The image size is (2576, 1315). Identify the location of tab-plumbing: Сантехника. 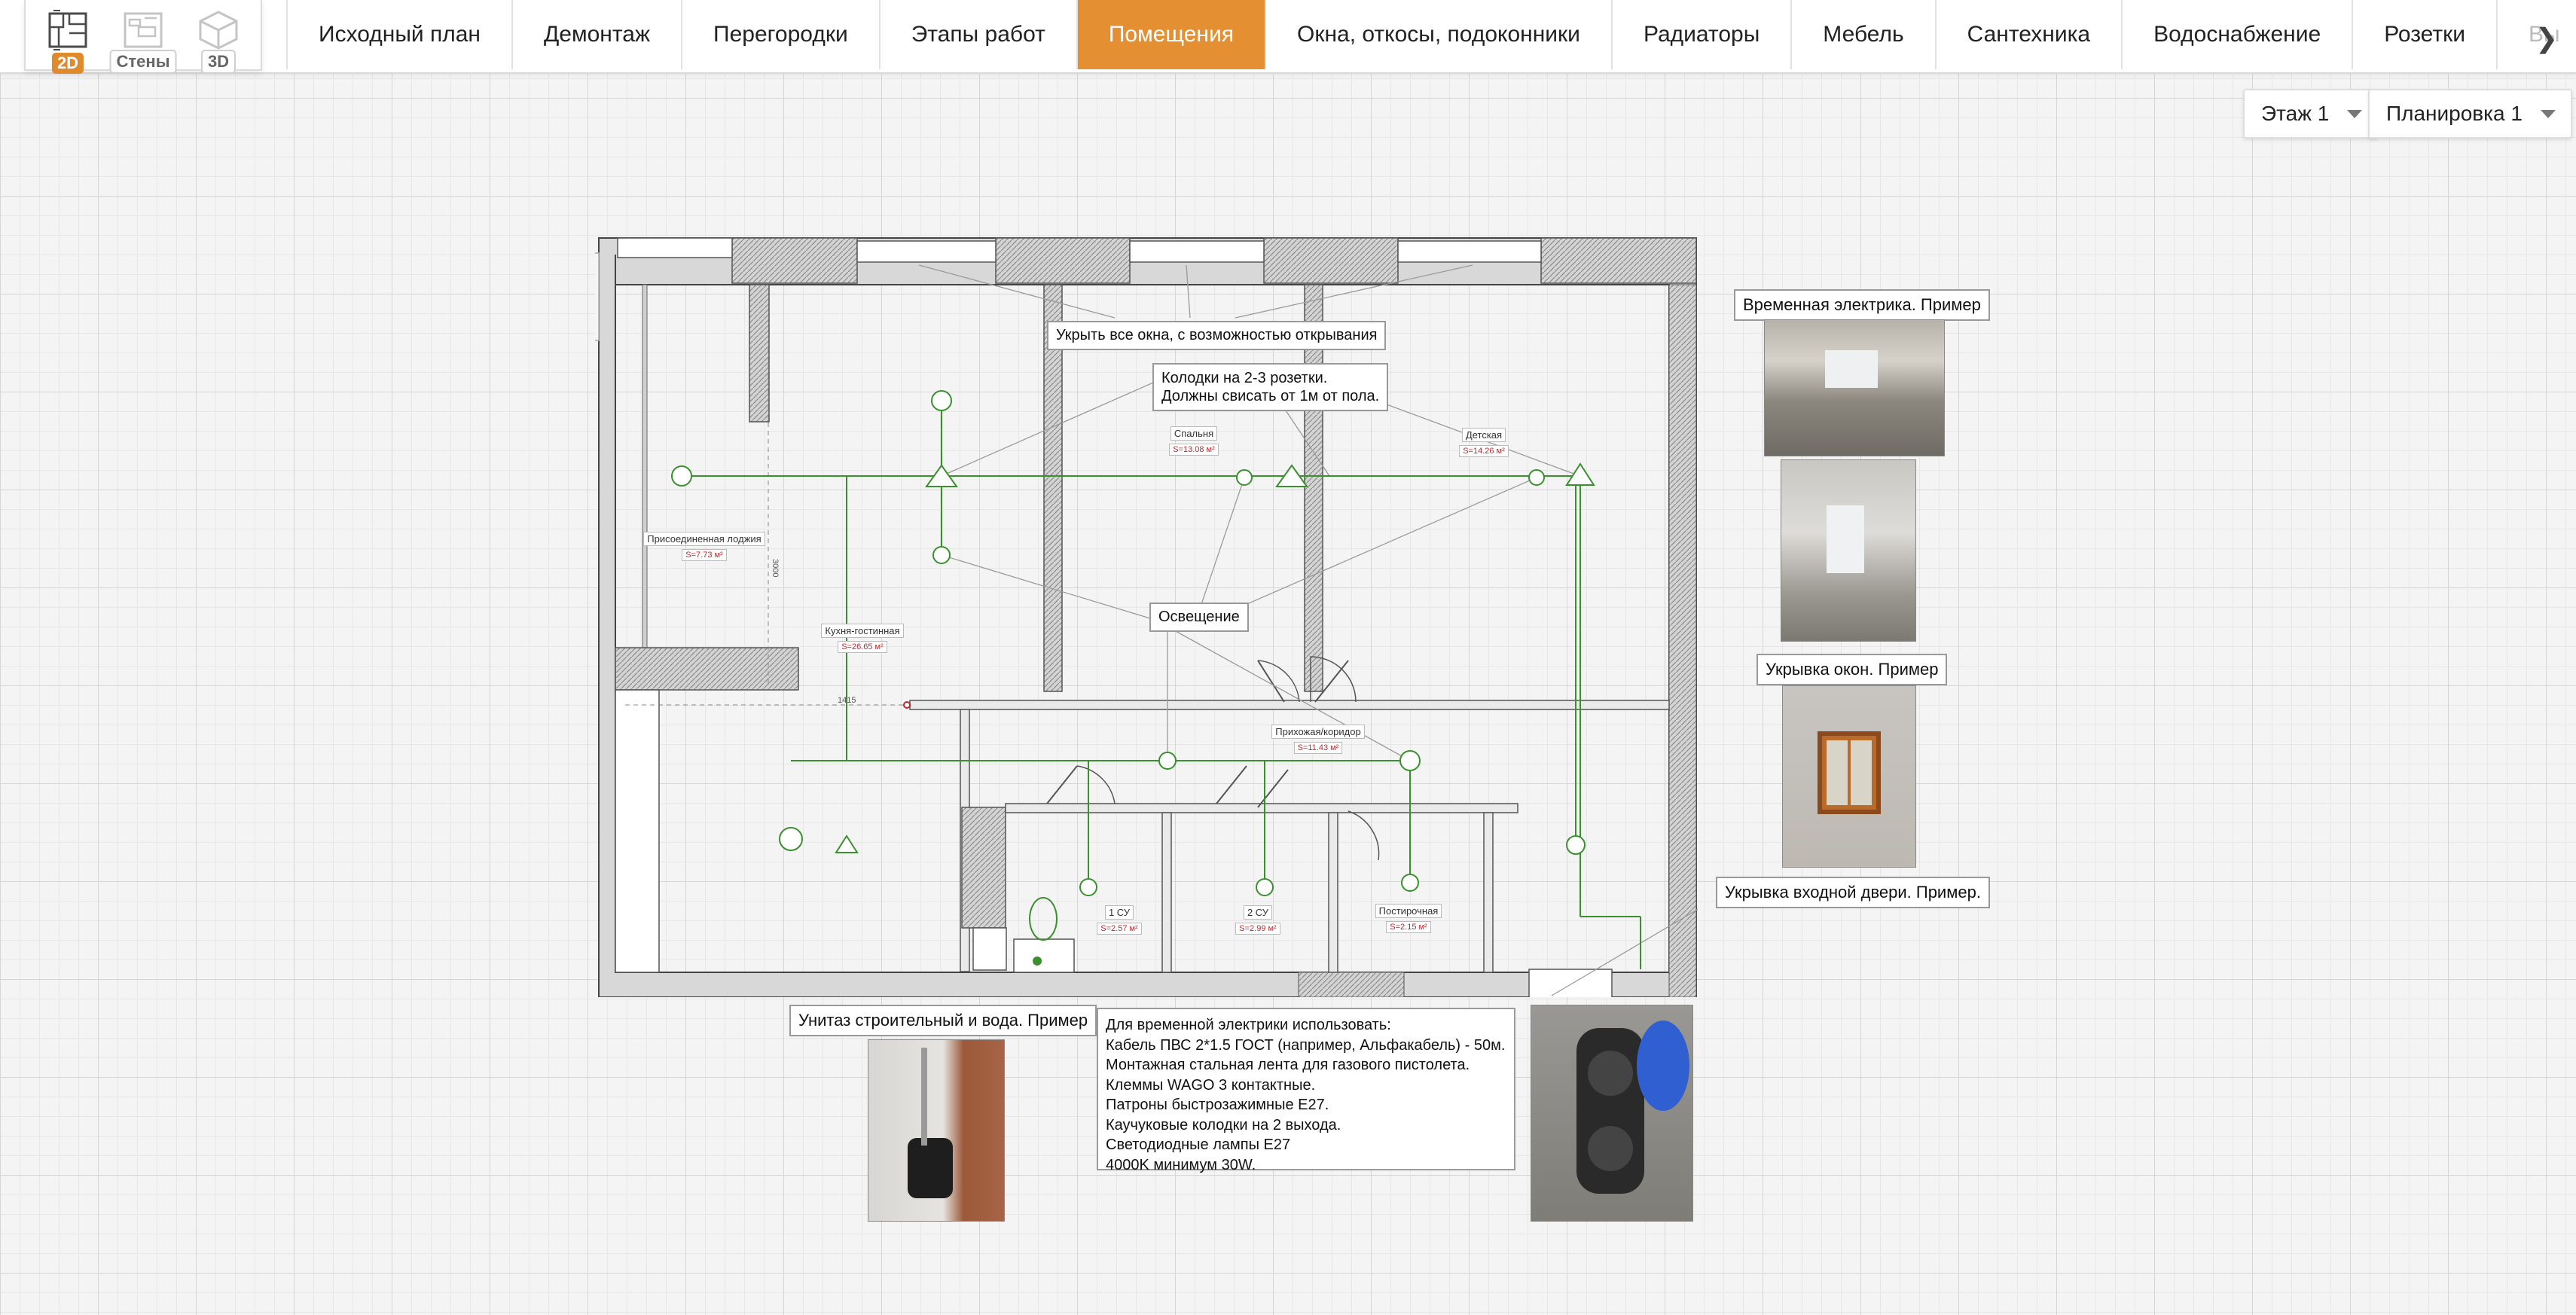
(2028, 34).